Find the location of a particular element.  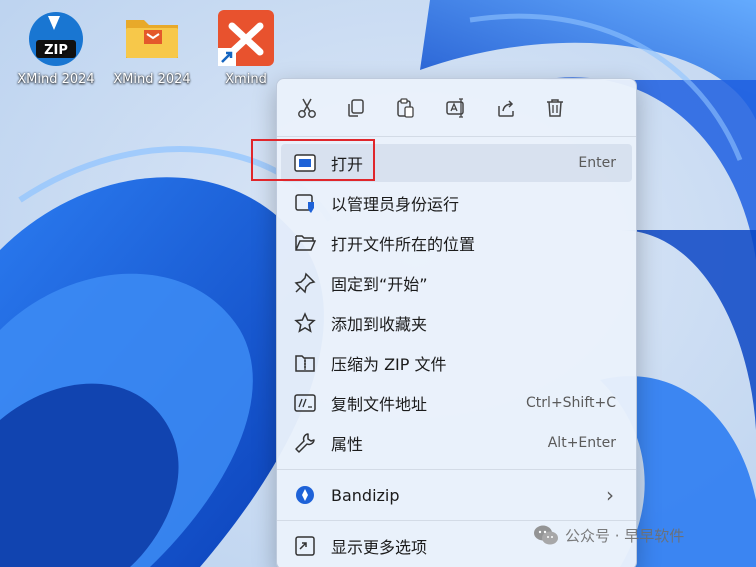

zip-archive-icon: ZIP is located at coordinates (56, 38).